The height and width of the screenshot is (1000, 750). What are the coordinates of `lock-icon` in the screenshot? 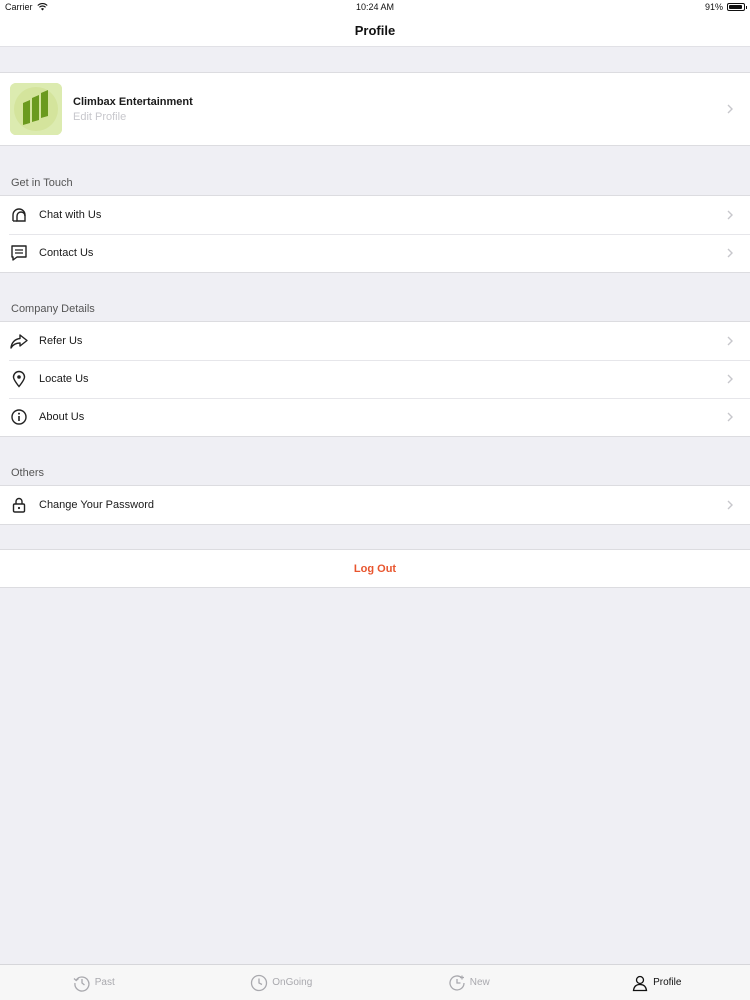 It's located at (19, 505).